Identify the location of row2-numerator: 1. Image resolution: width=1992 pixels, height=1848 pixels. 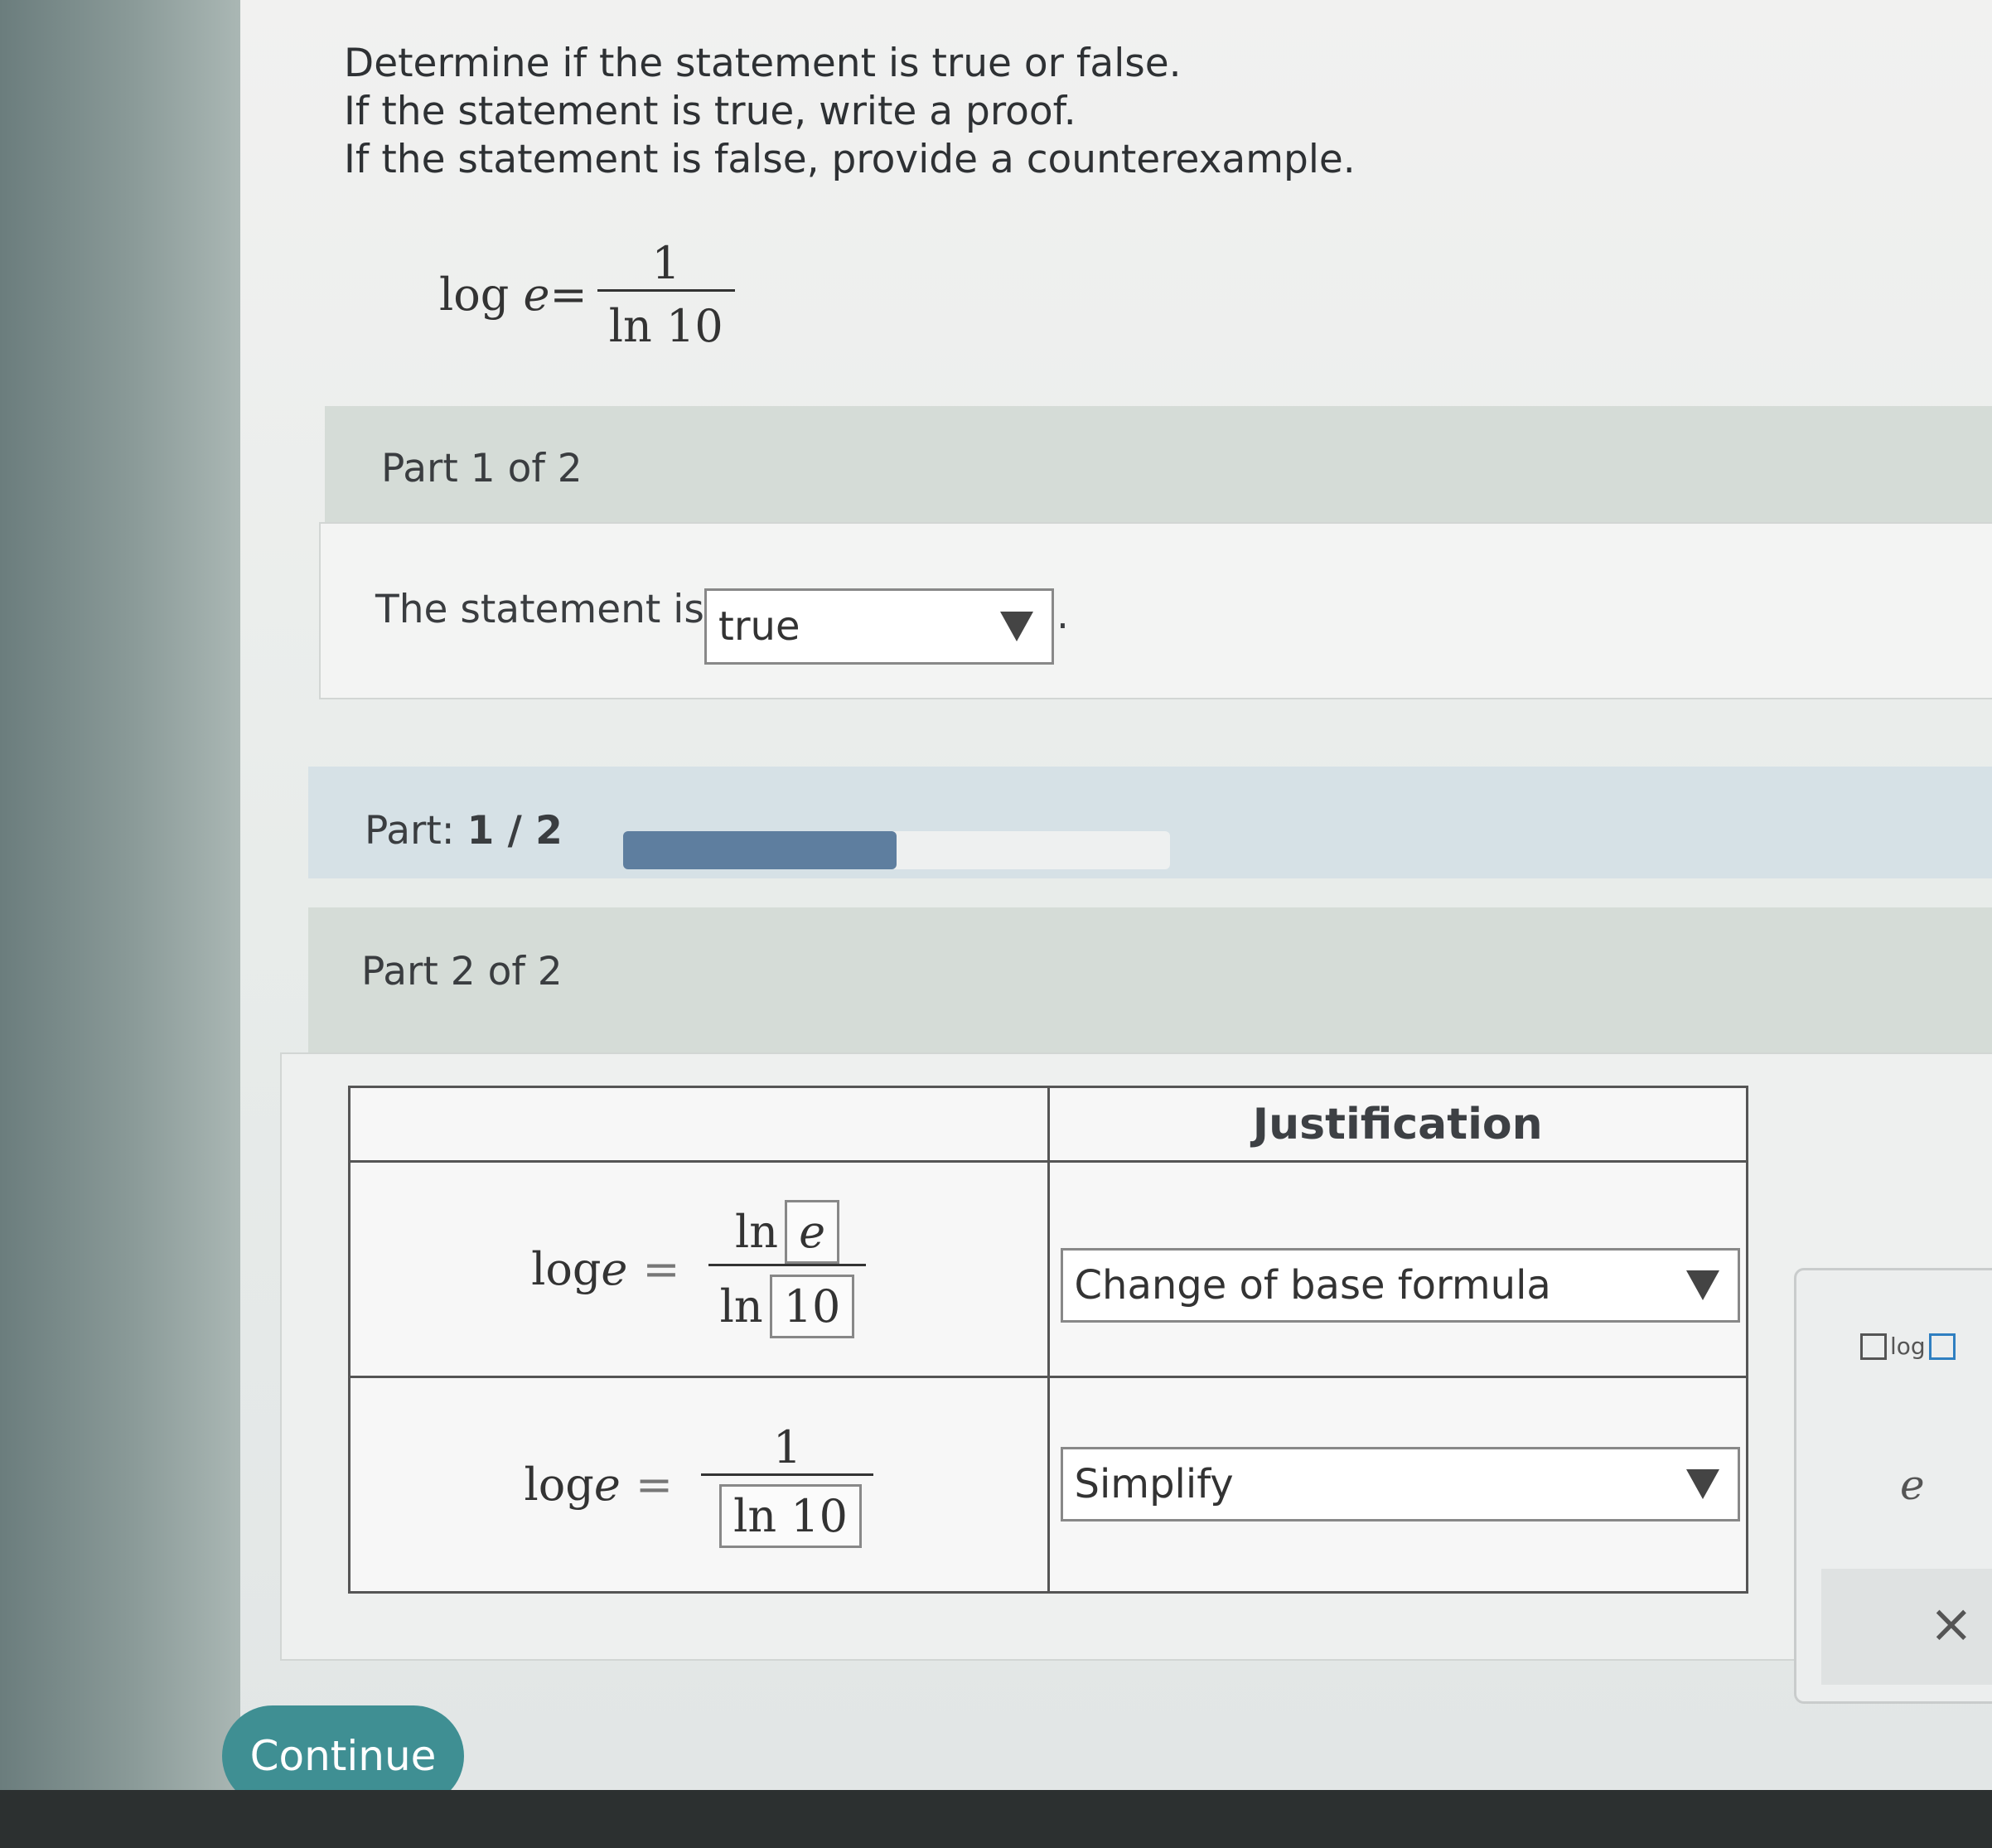
(787, 1447).